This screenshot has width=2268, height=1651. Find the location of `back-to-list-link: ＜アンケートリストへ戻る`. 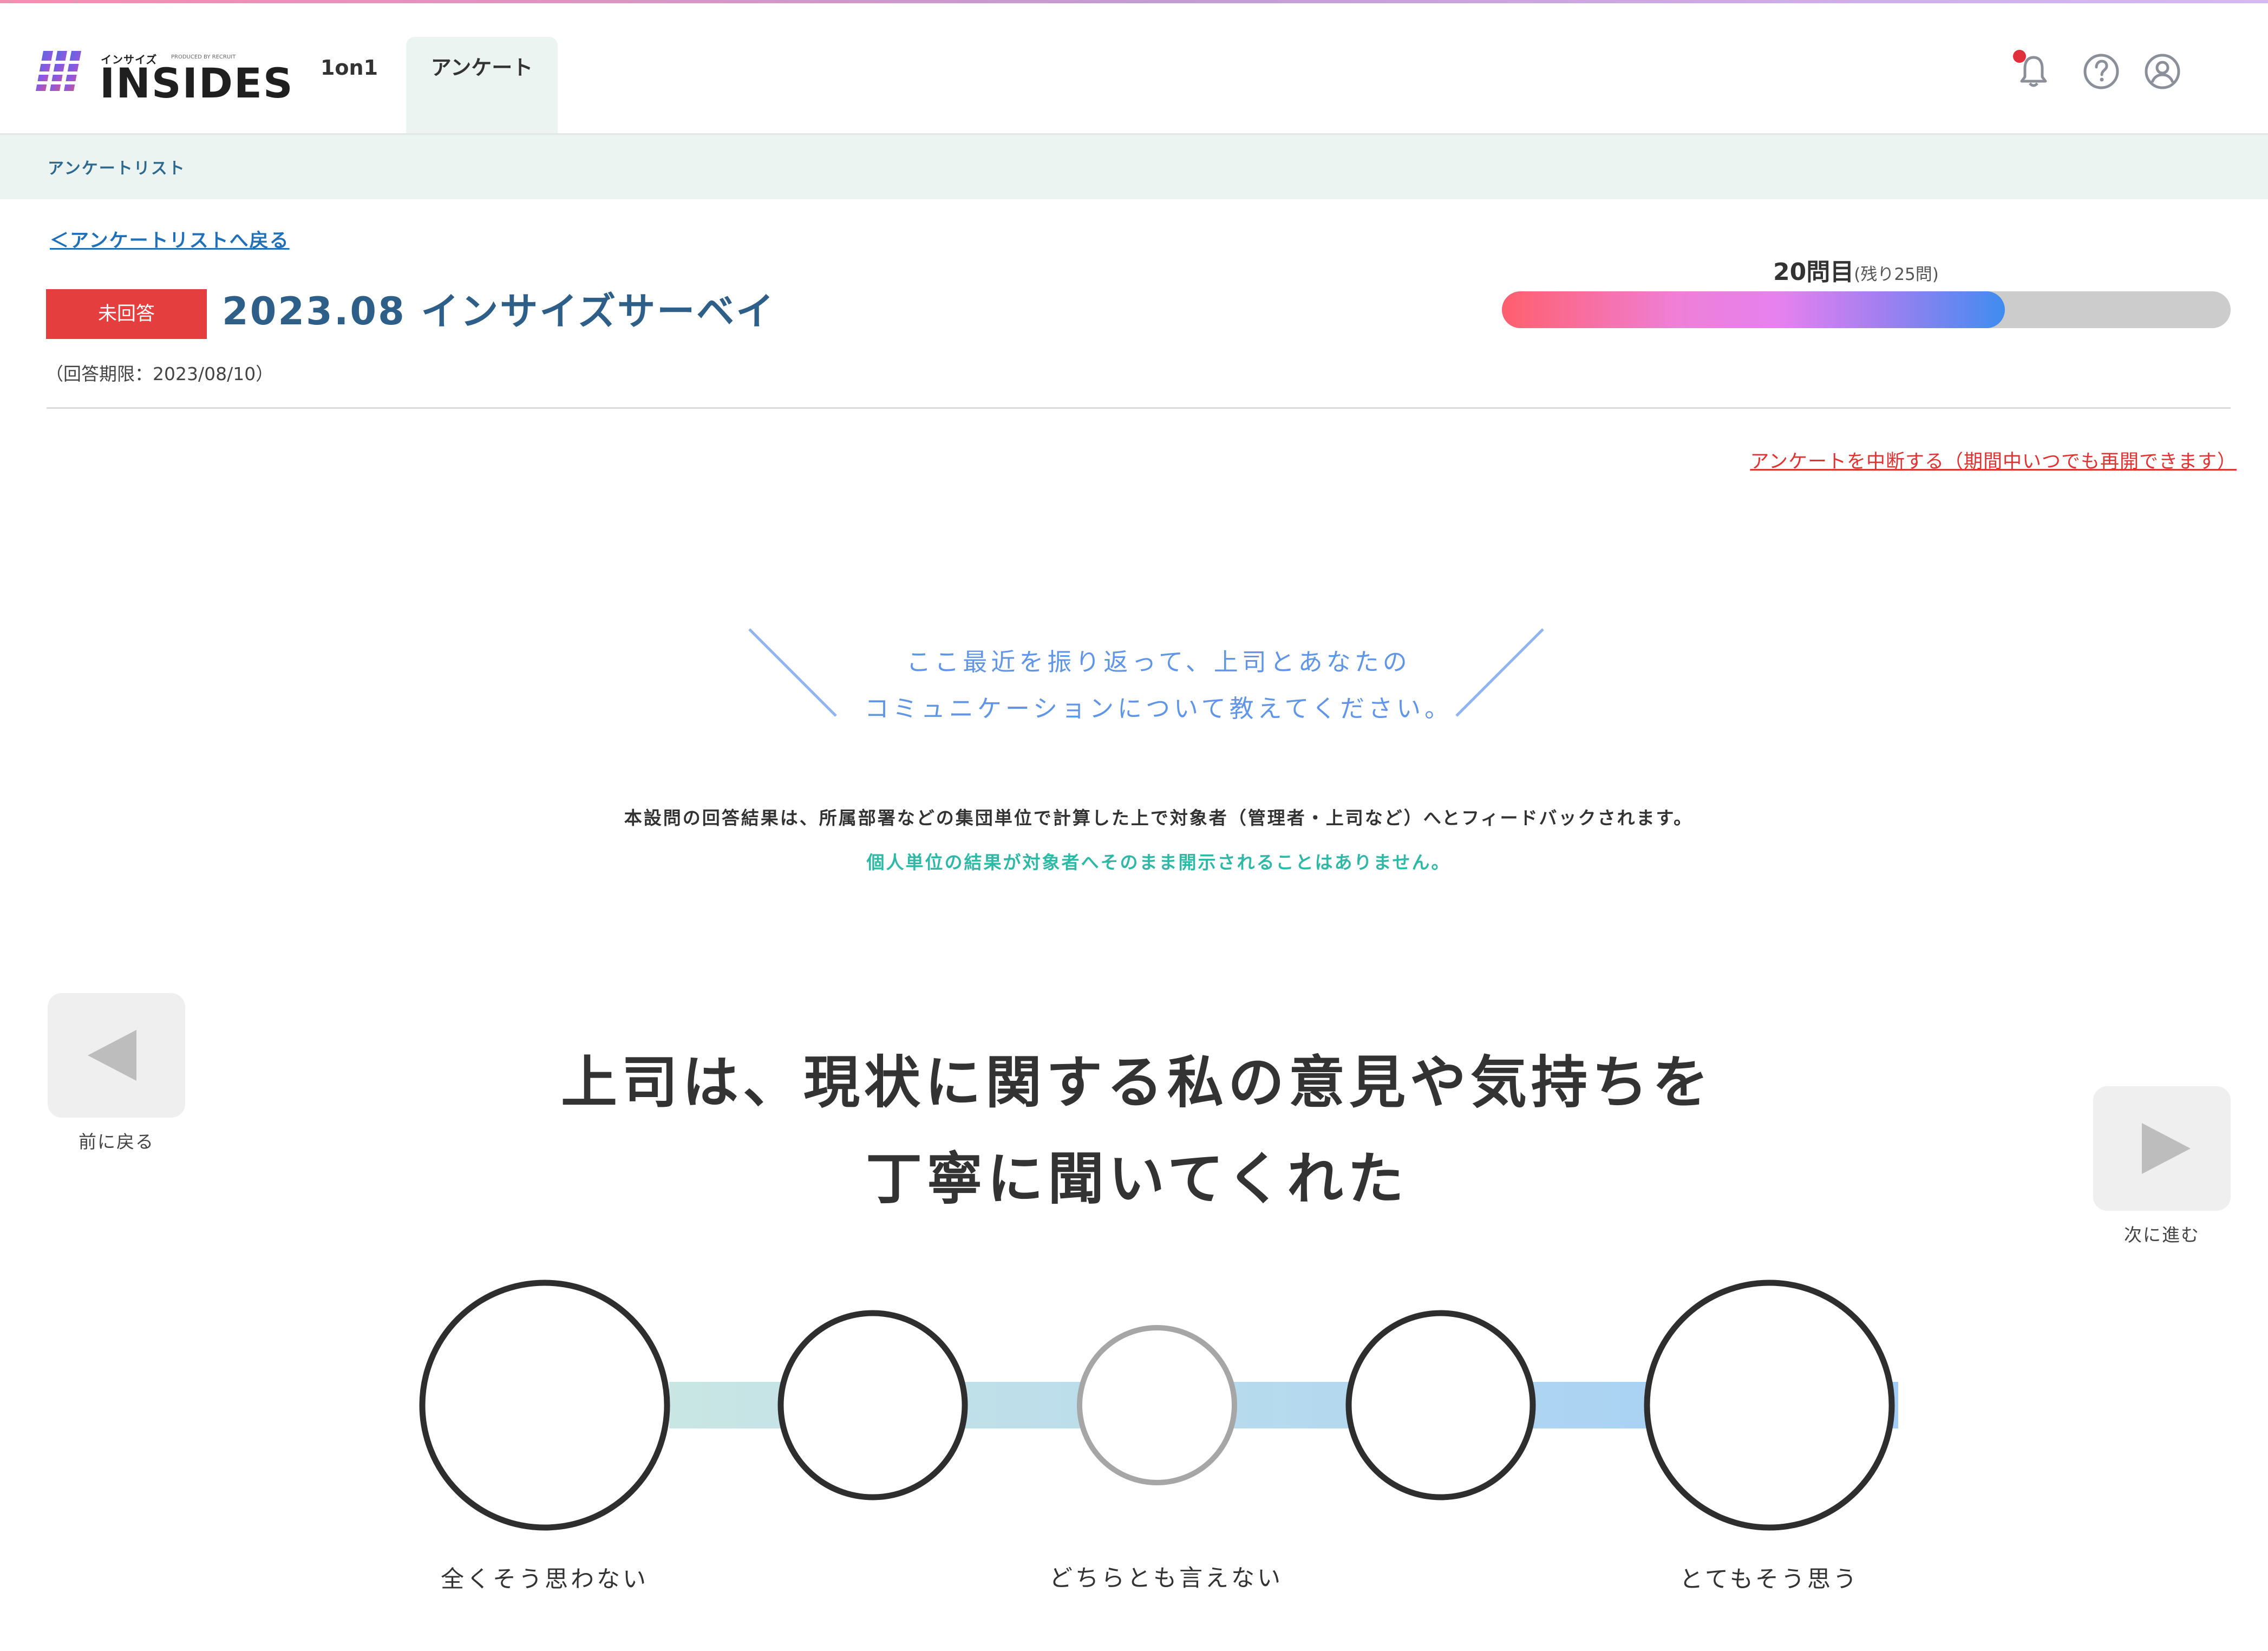

back-to-list-link: ＜アンケートリストへ戻る is located at coordinates (170, 239).